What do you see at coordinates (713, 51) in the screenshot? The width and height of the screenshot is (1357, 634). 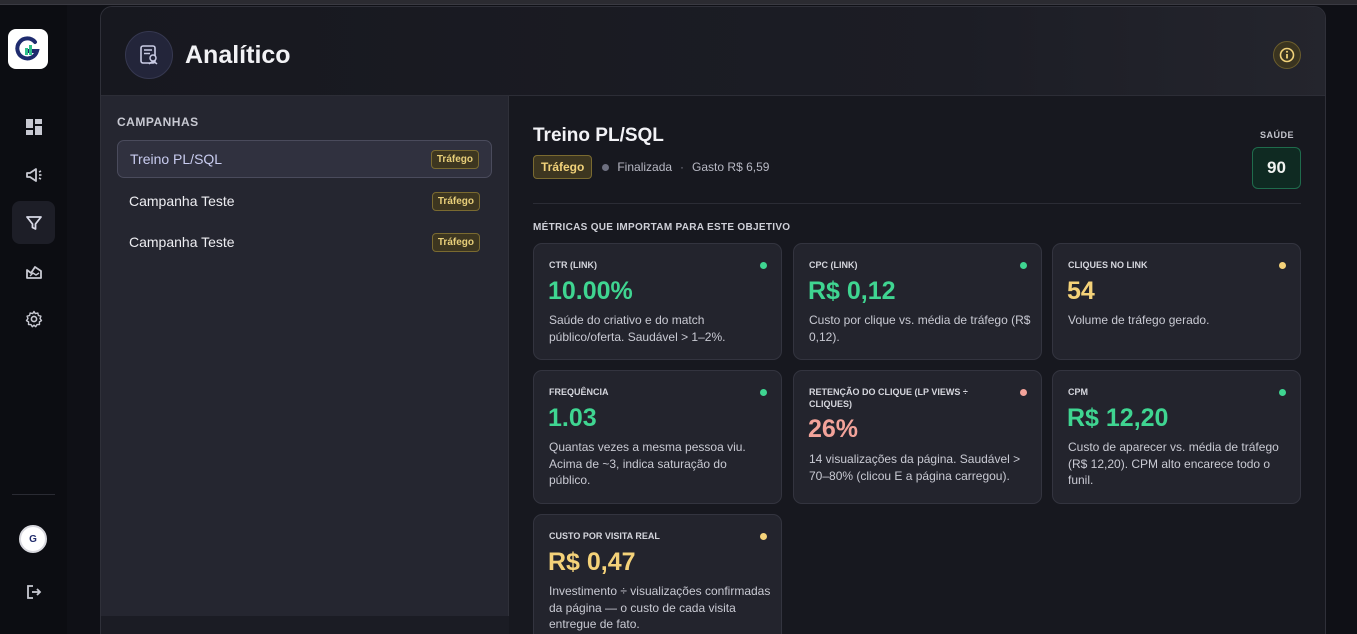 I see `panel-header: Analítico` at bounding box center [713, 51].